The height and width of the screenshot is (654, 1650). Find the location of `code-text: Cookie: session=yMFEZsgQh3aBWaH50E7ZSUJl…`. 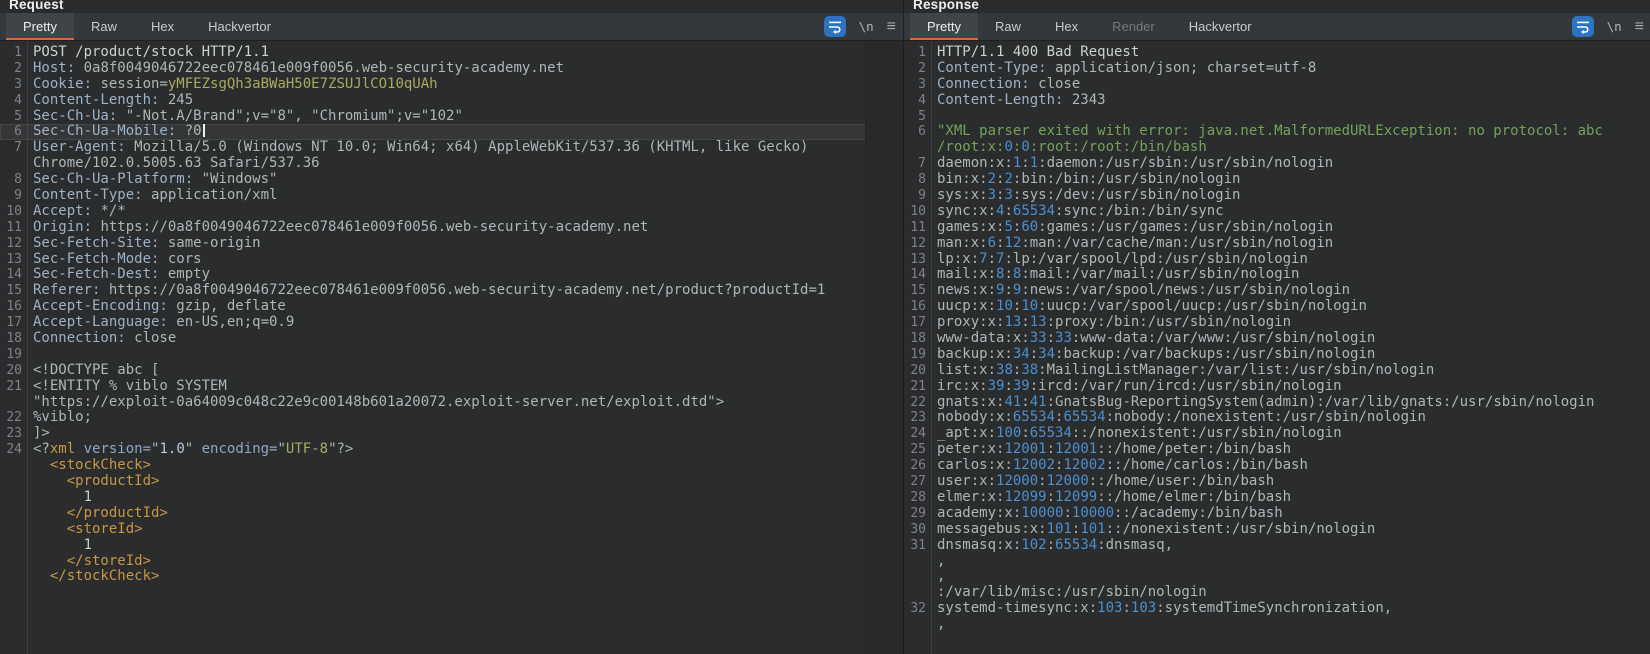

code-text: Cookie: session=yMFEZsgQh3aBWaH50E7ZSUJl… is located at coordinates (235, 83).